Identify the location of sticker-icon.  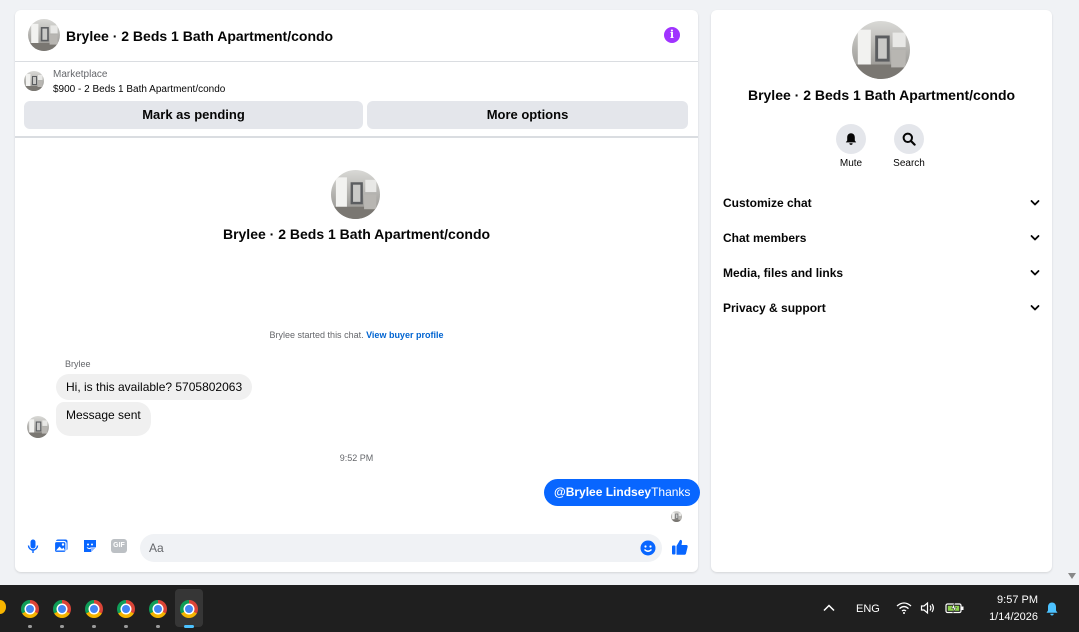
(90, 546).